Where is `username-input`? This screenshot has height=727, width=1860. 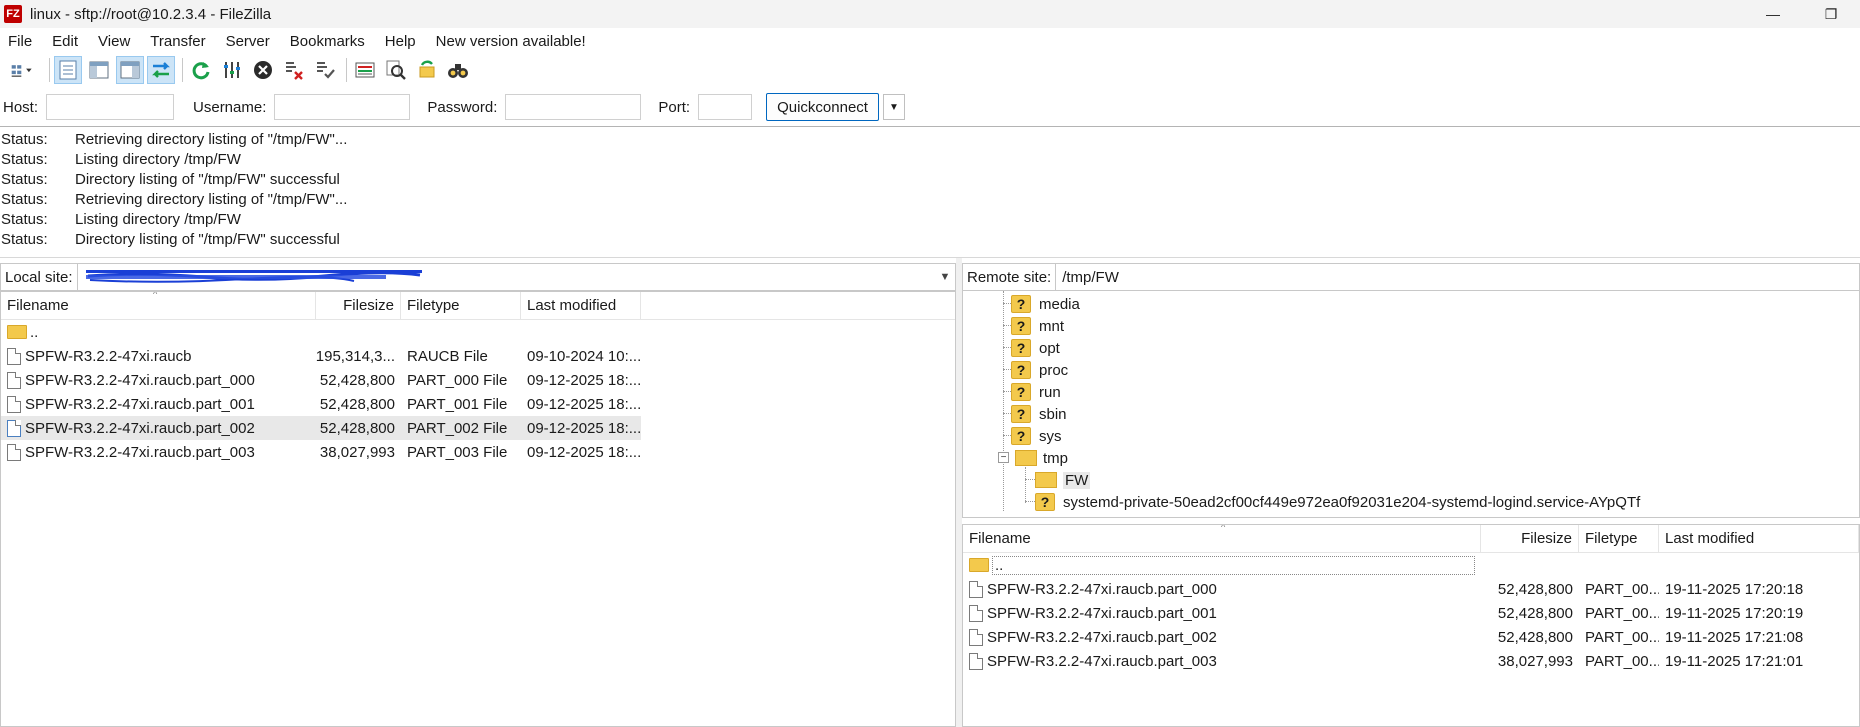
username-input is located at coordinates (342, 107).